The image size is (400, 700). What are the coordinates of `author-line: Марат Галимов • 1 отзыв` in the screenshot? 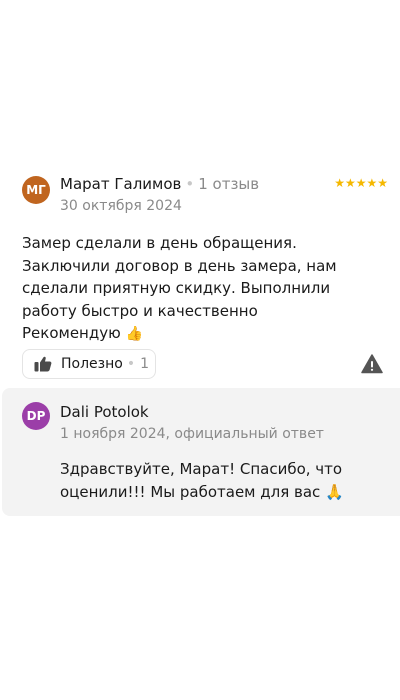 It's located at (159, 184).